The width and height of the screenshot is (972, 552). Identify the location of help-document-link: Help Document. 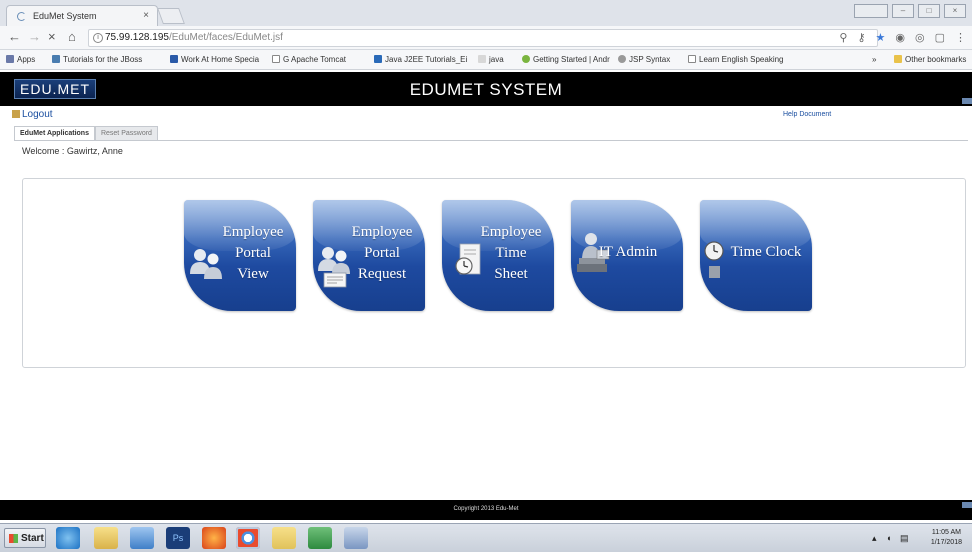
(807, 114).